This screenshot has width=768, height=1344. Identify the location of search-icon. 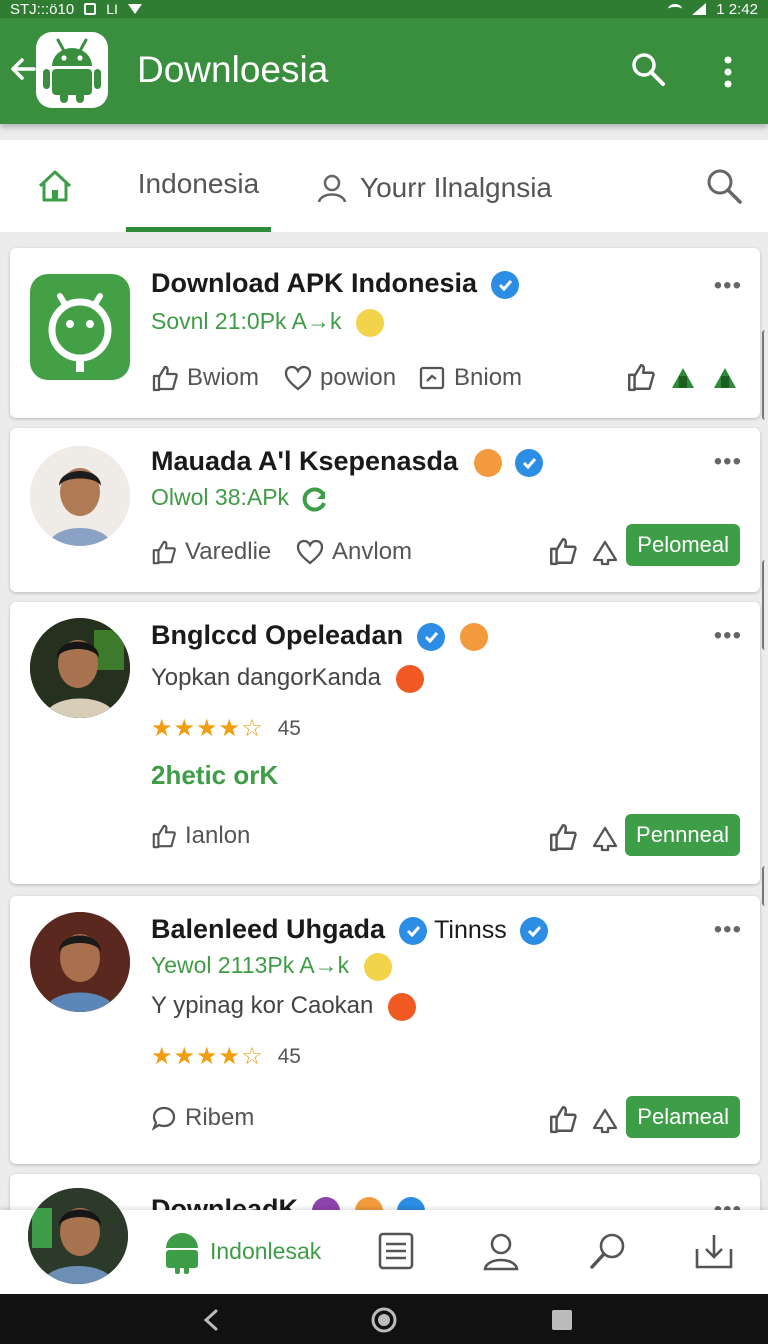
(648, 69).